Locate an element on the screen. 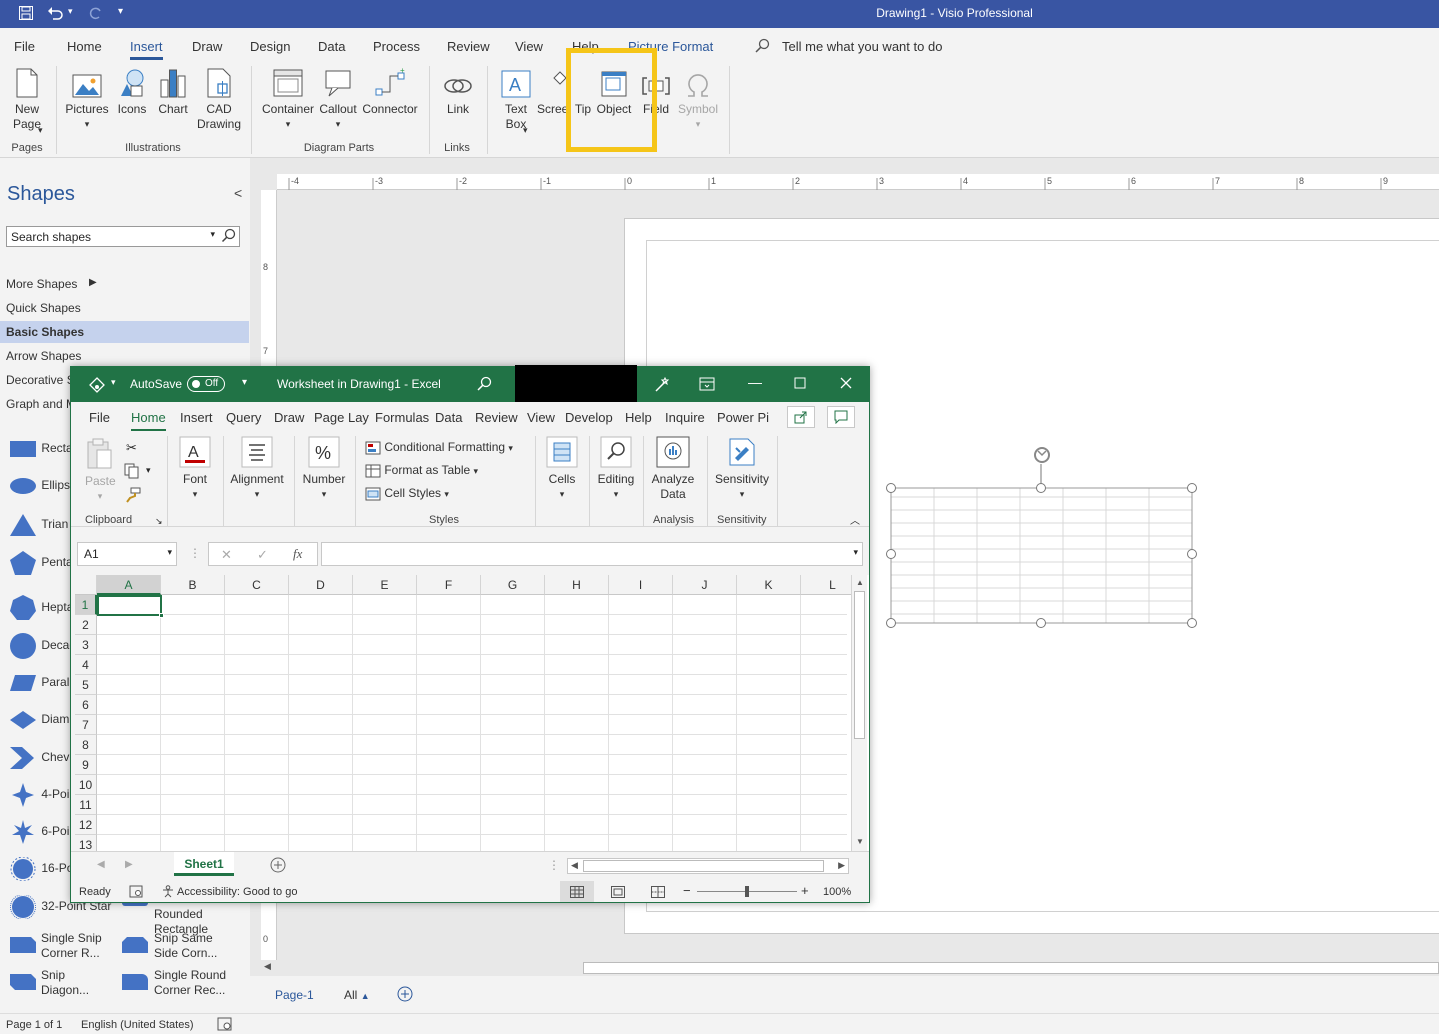  tab-home: Home is located at coordinates (84, 46).